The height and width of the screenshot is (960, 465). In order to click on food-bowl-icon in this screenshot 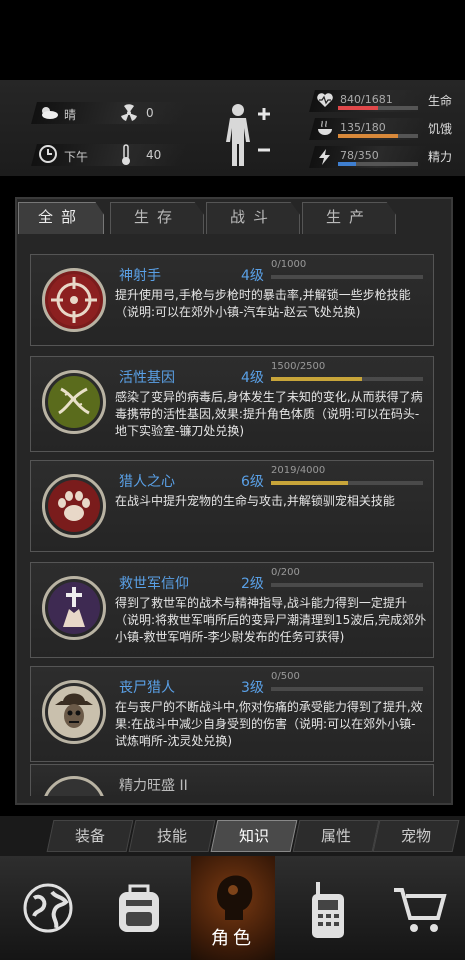, I will do `click(325, 127)`.